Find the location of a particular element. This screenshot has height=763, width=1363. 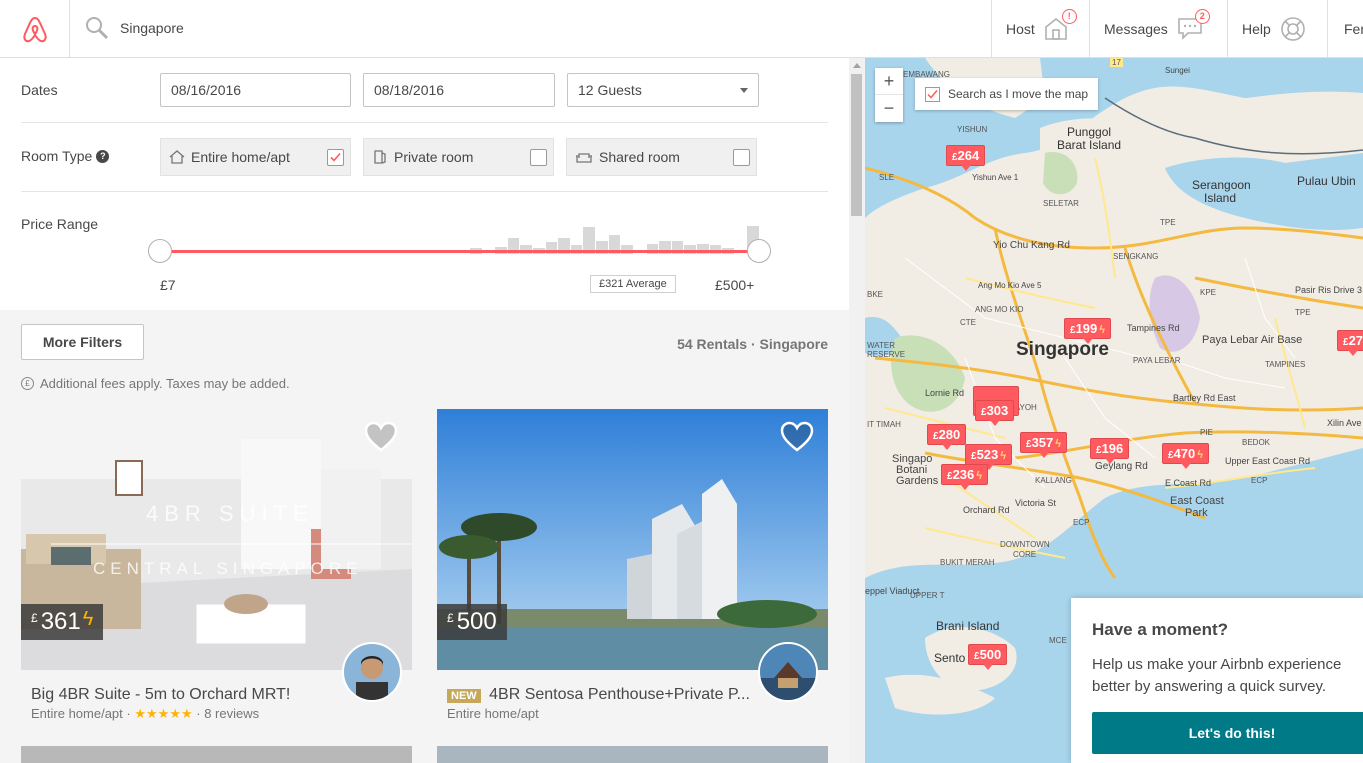

listing-price-tag: £ 361 ϟ is located at coordinates (62, 622).